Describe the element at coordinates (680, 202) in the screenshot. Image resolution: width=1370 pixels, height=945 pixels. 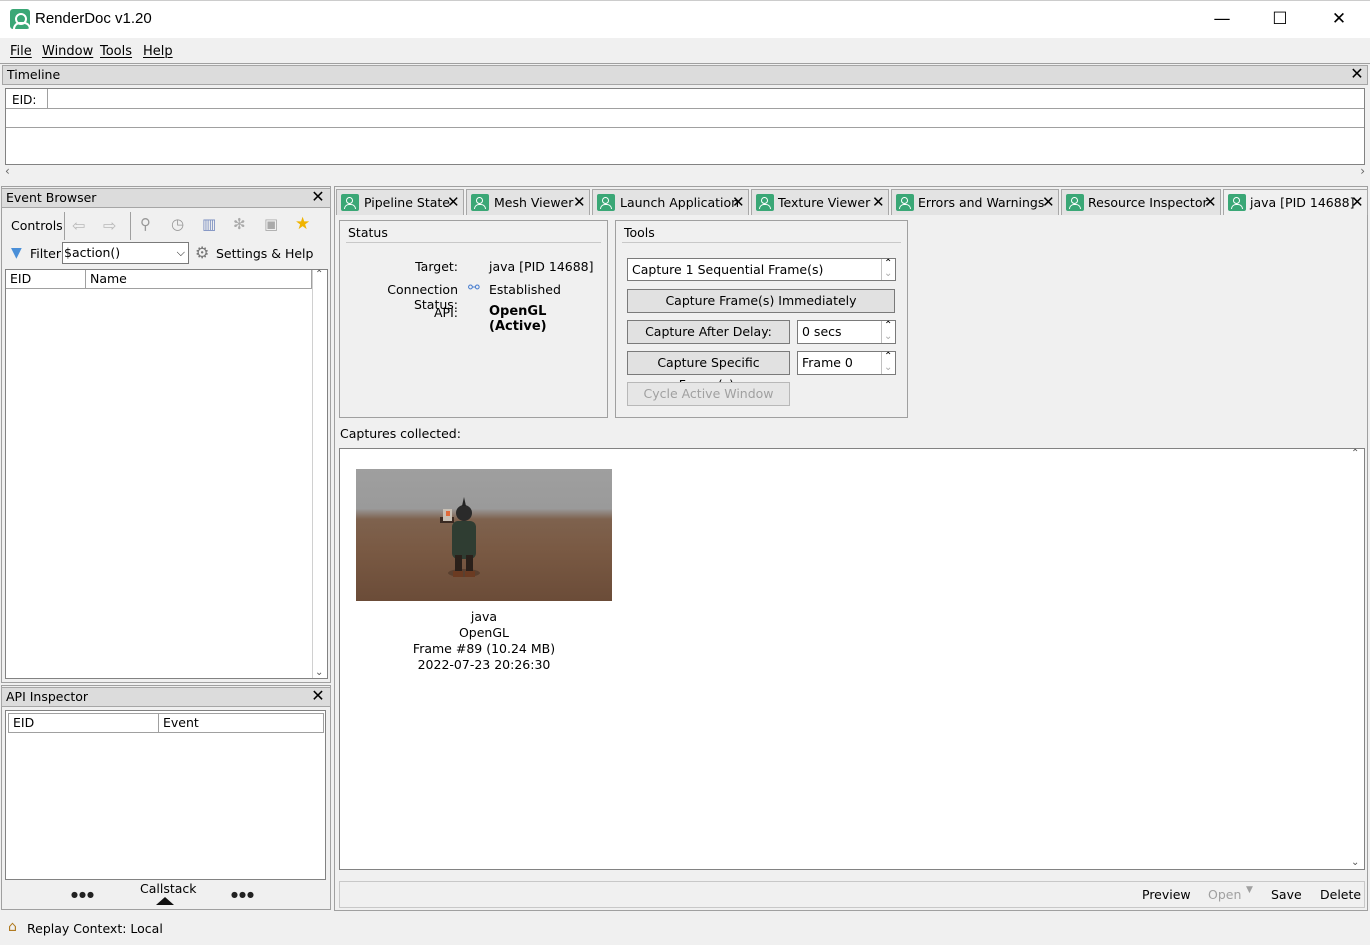
I see `tab-label: Launch Application` at that location.